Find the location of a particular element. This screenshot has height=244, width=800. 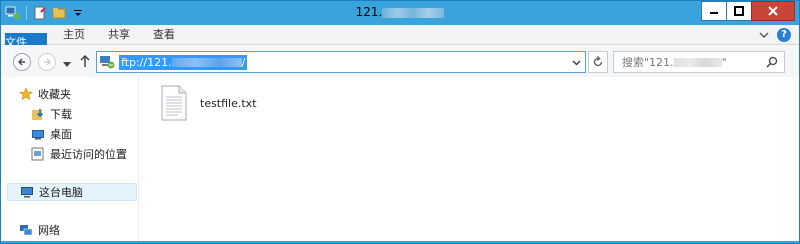

minimize-icon is located at coordinates (714, 13).